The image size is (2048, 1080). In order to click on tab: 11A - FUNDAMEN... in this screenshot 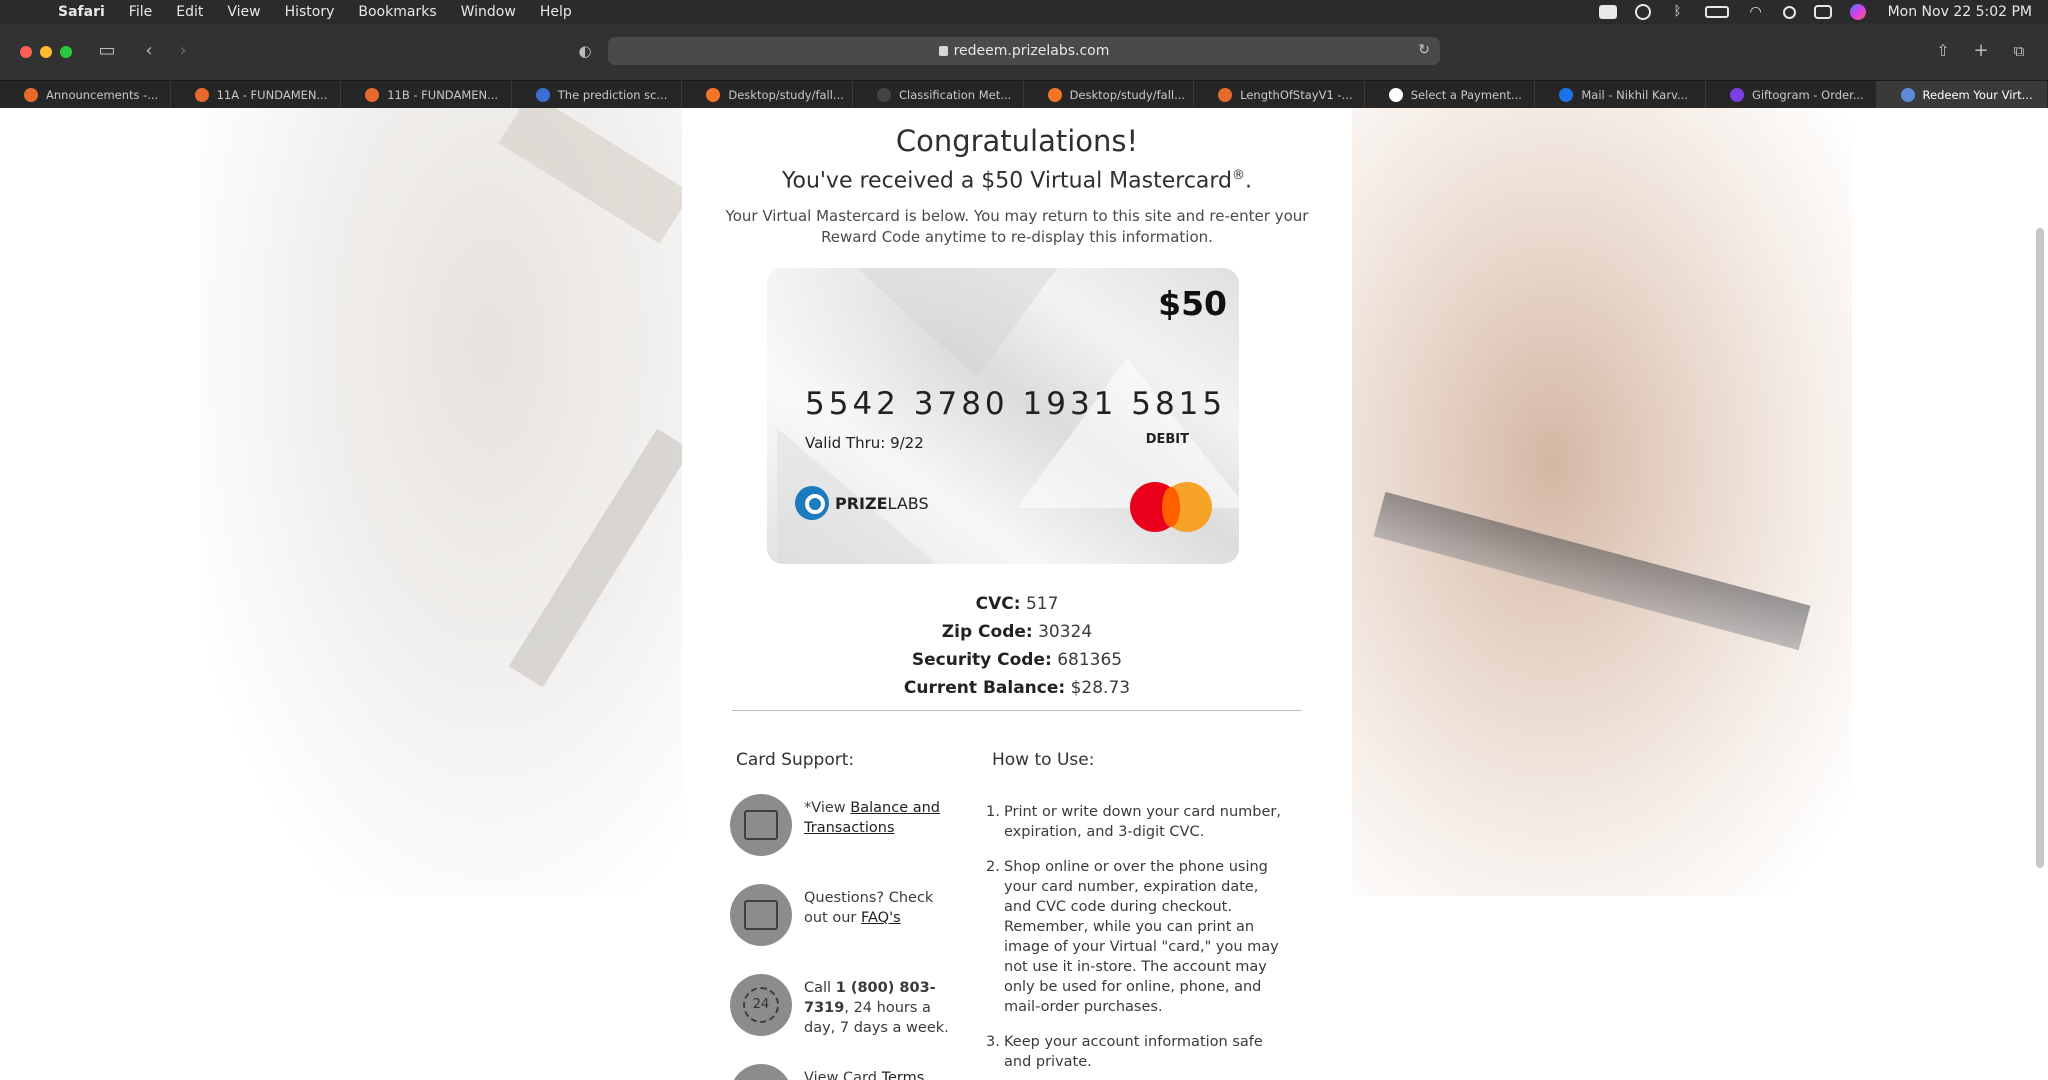, I will do `click(256, 95)`.